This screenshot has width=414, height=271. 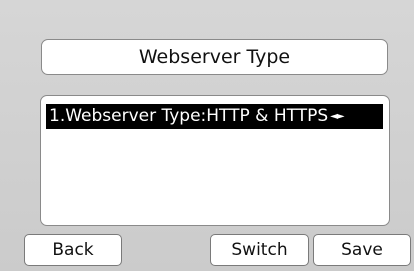 I want to click on switch-button-label: Switch, so click(x=259, y=250).